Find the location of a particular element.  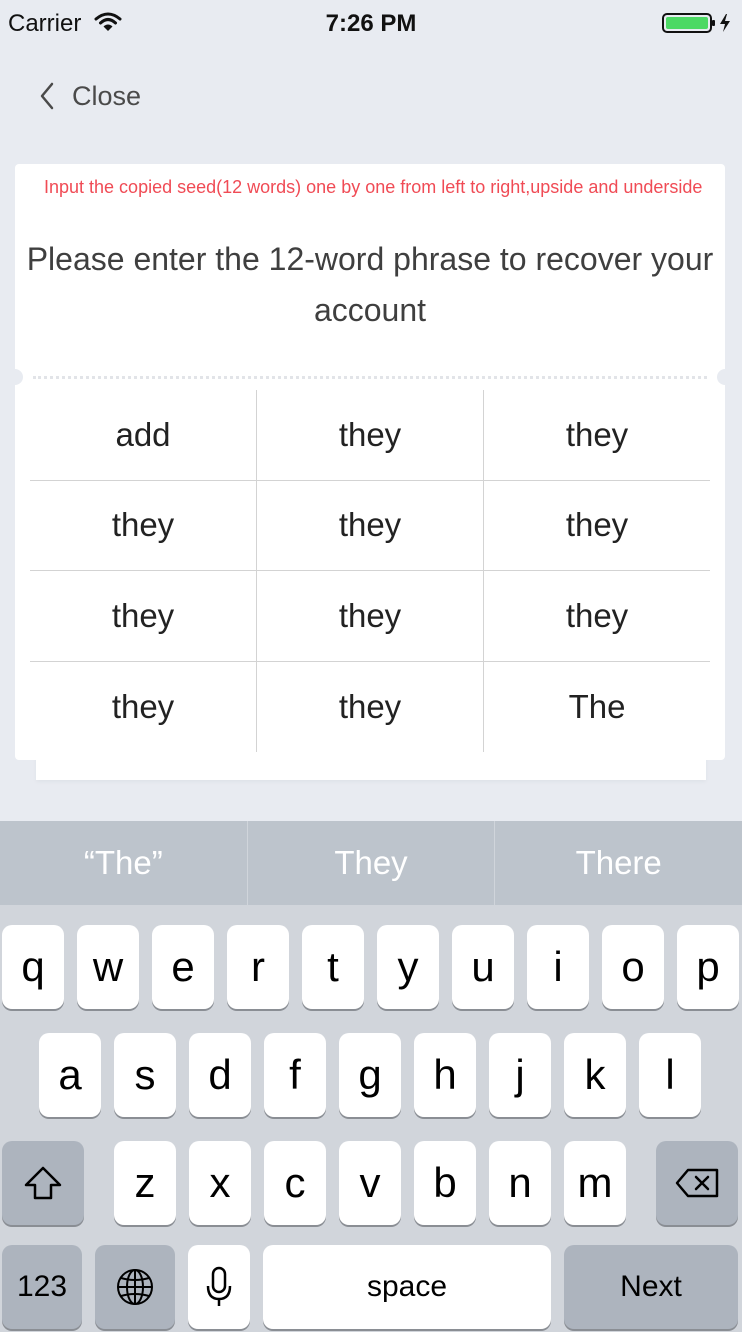

seed-word-9: they is located at coordinates (597, 616).